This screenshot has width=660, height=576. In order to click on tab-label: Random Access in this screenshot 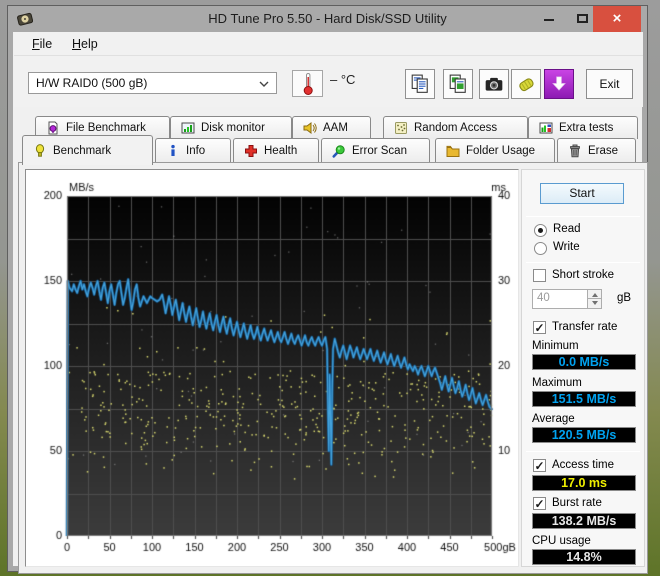, I will do `click(456, 128)`.